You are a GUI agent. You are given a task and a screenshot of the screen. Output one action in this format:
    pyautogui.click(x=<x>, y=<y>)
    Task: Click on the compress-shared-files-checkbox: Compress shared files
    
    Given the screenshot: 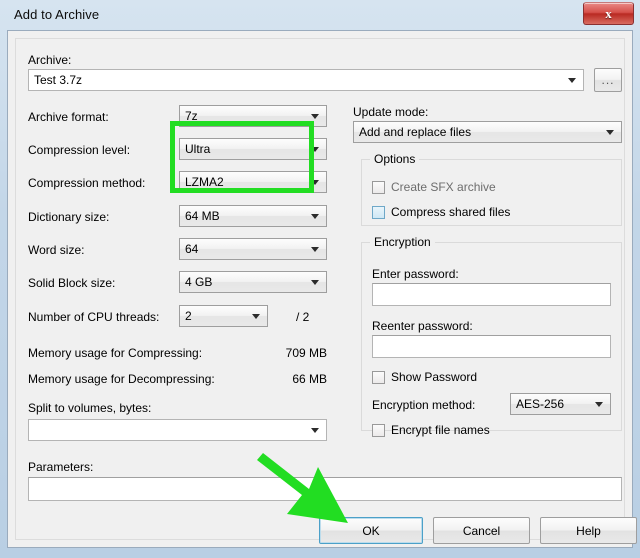 What is the action you would take?
    pyautogui.click(x=441, y=212)
    